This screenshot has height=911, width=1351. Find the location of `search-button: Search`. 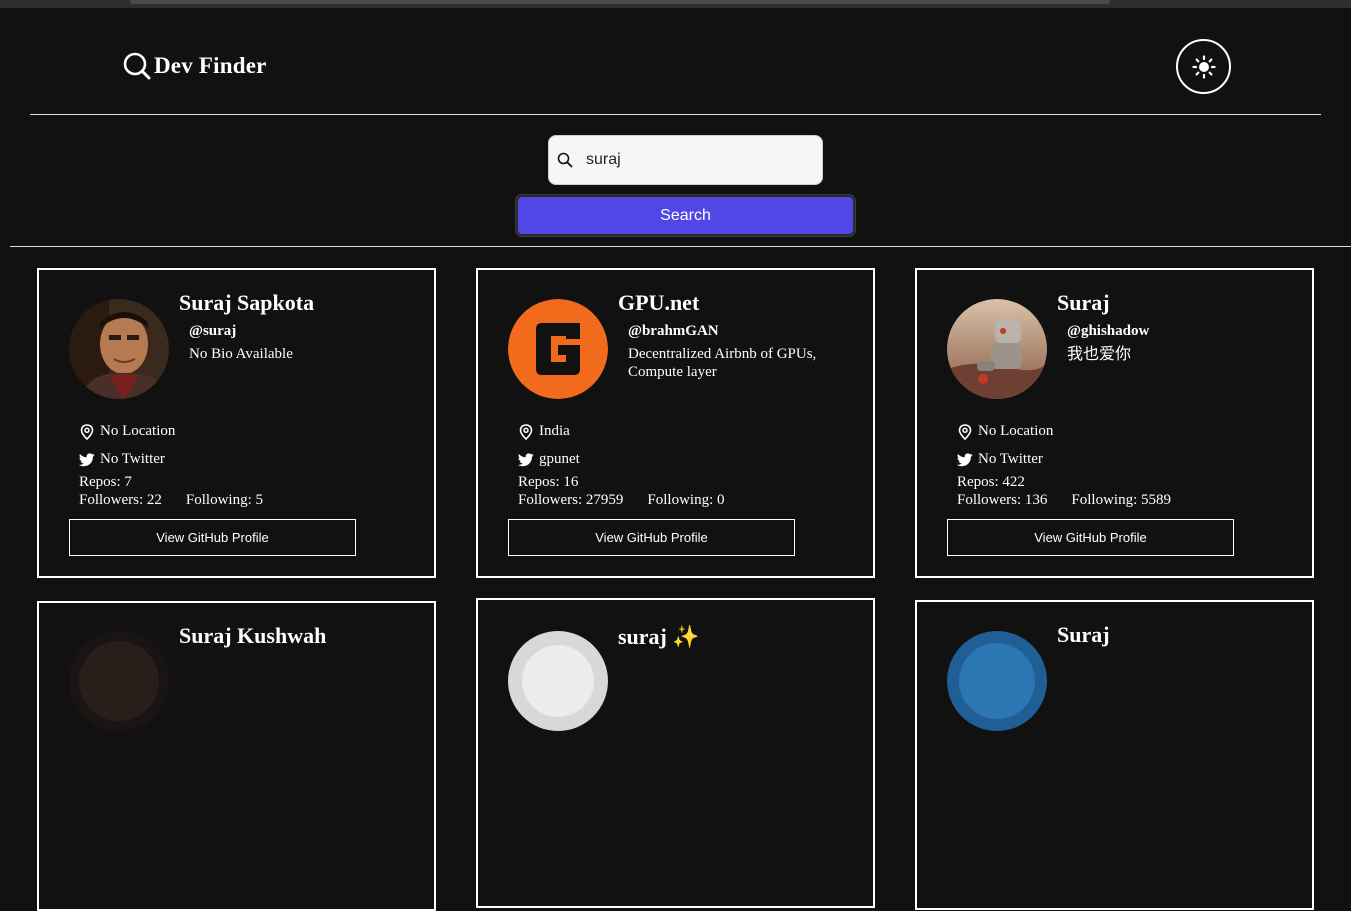

search-button: Search is located at coordinates (685, 215).